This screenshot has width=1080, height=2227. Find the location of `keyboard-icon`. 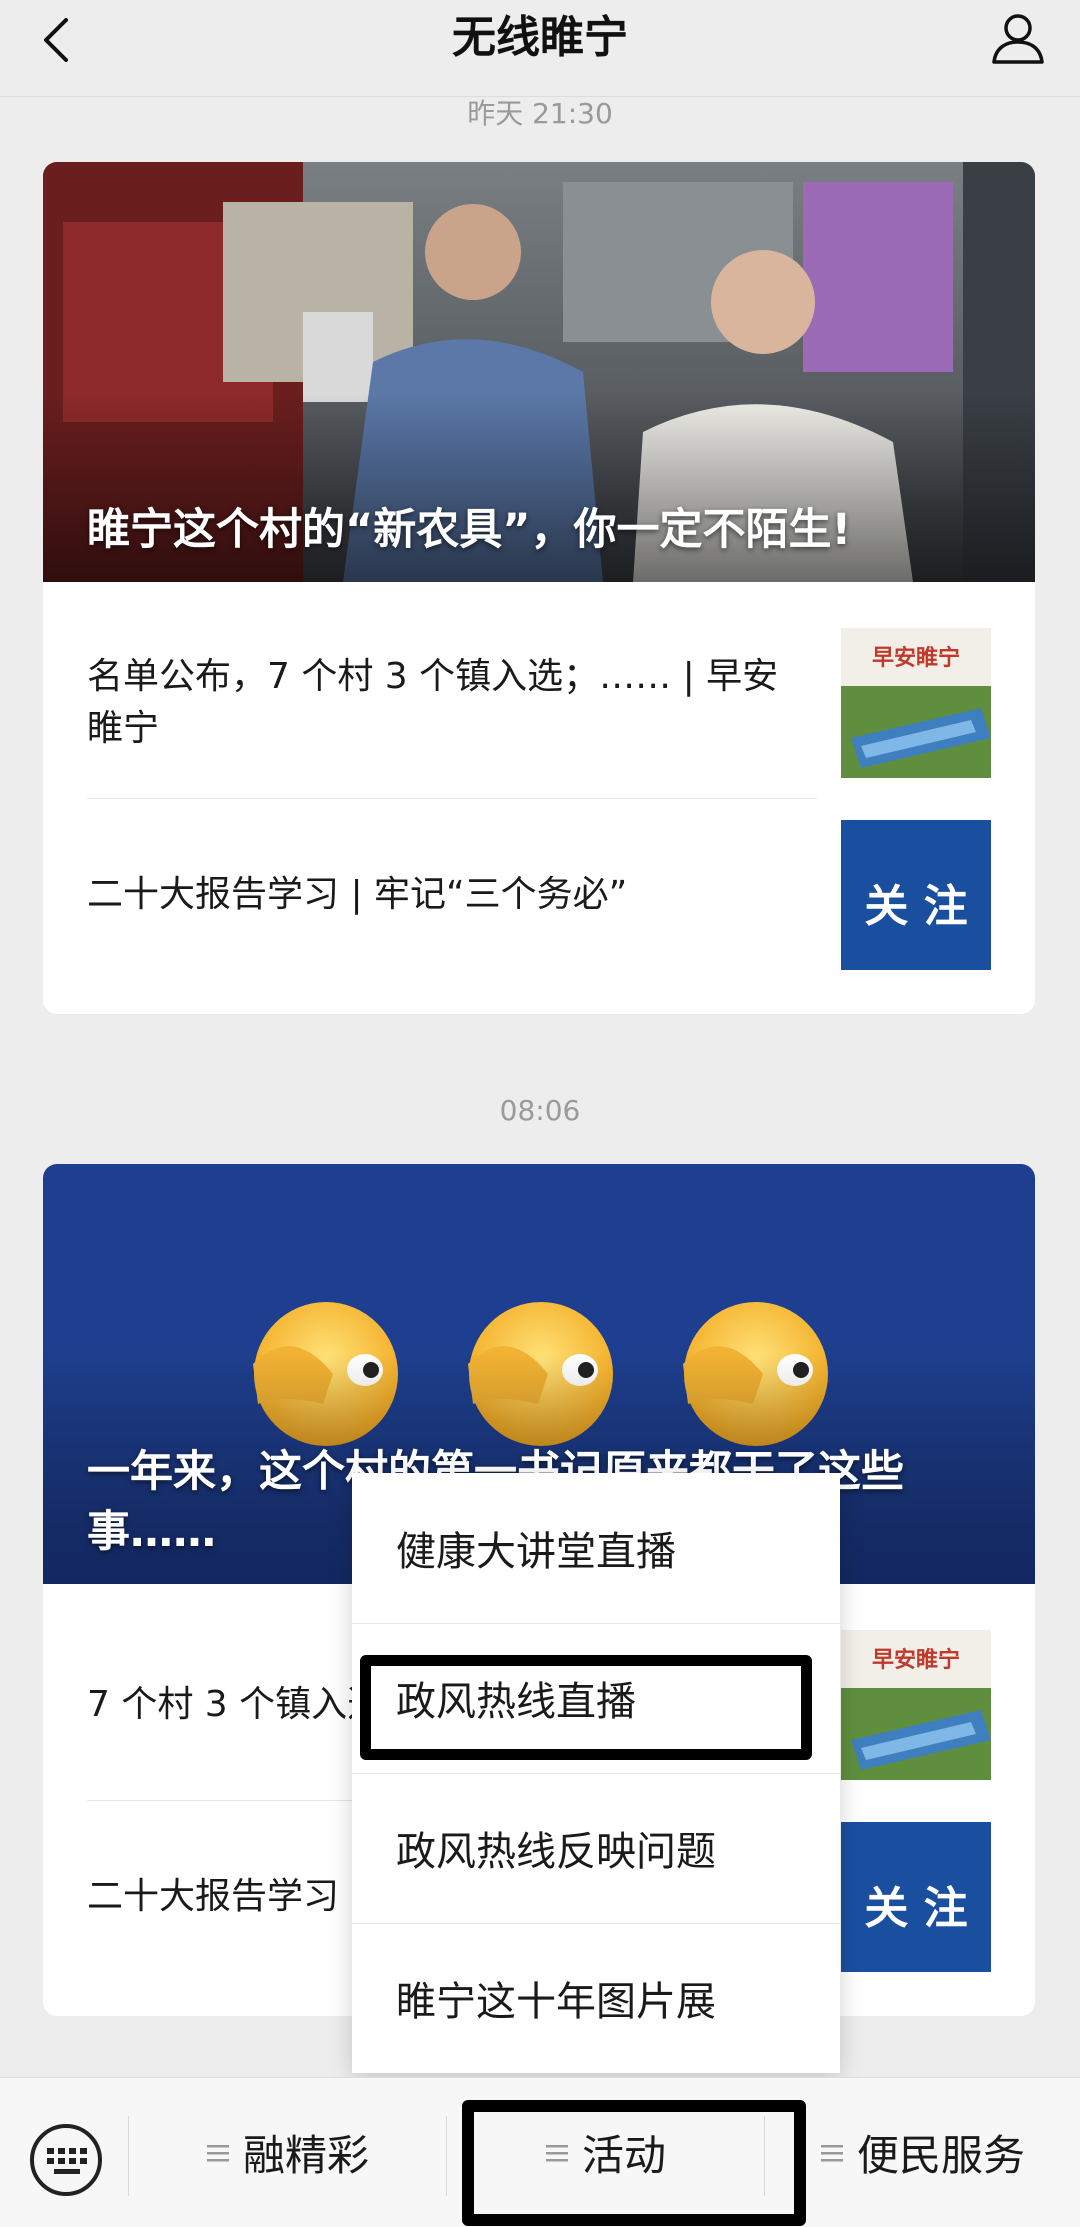

keyboard-icon is located at coordinates (66, 2160).